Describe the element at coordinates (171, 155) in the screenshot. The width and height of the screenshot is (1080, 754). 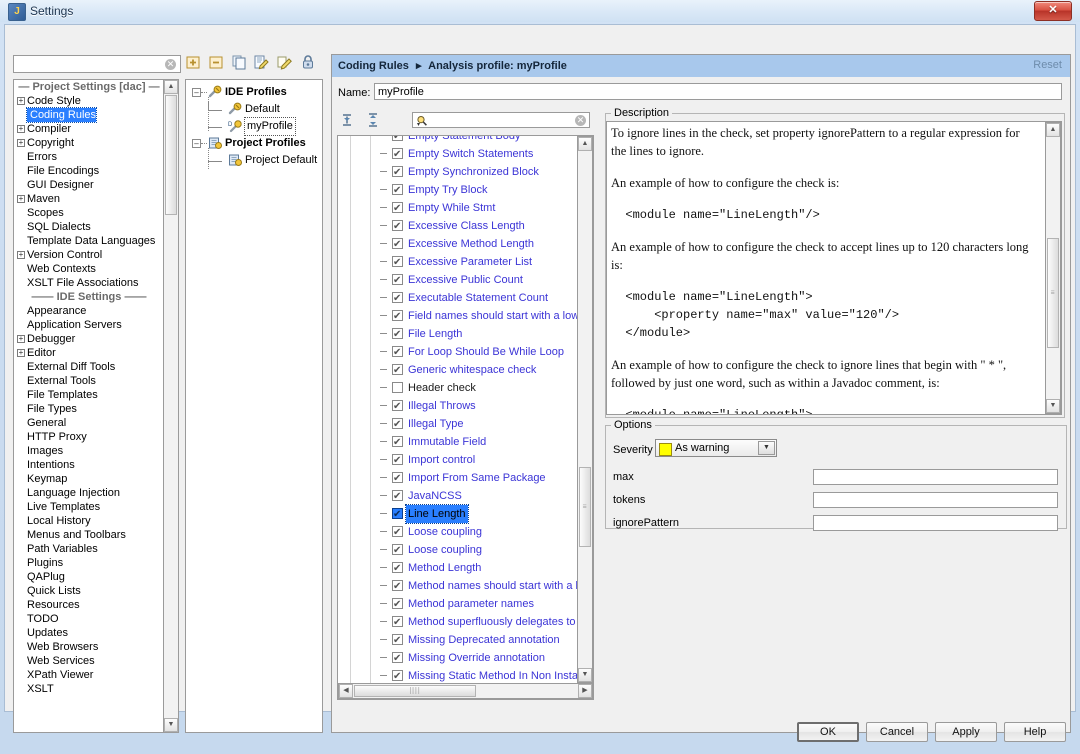
I see `scroll-thumb` at that location.